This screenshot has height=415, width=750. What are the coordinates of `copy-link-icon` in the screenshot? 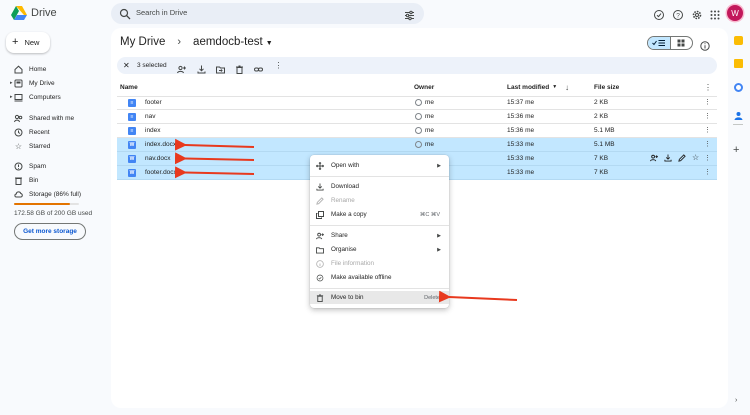 It's located at (258, 66).